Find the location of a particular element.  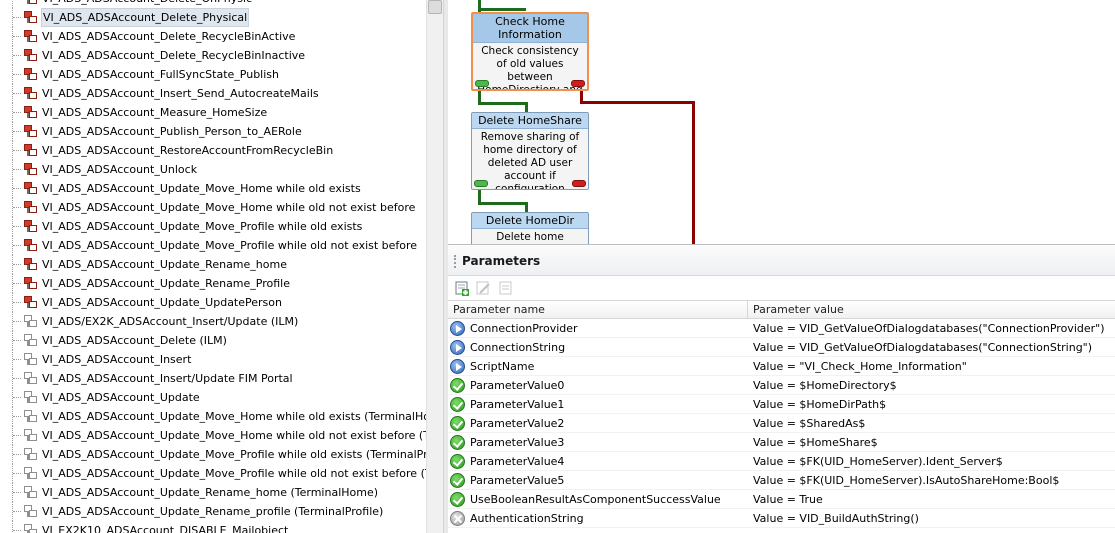

tree-scrollbar-thumb is located at coordinates (435, 7).